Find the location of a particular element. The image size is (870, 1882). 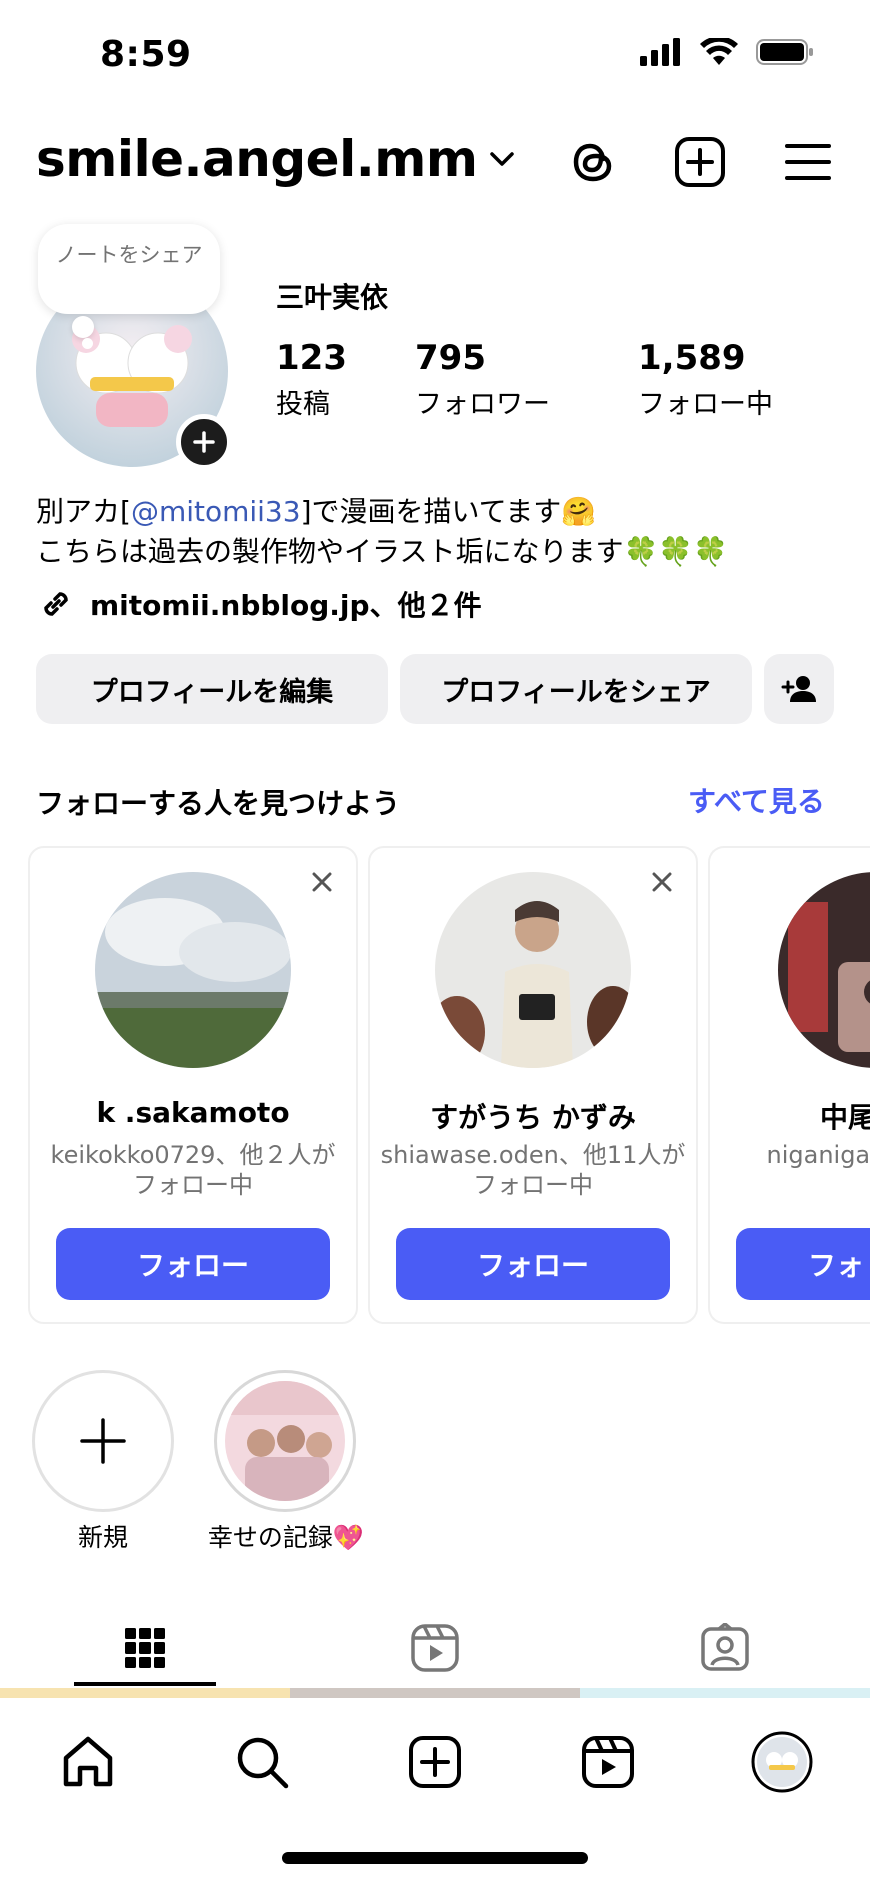

suggestion-name: 中尾 is located at coordinates (845, 1116).